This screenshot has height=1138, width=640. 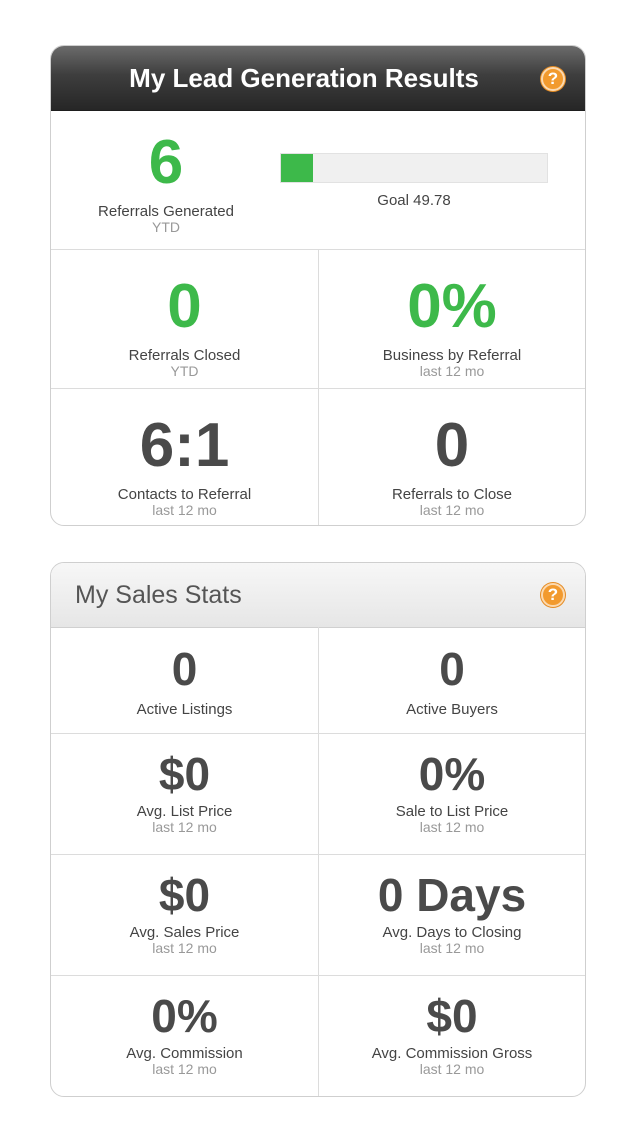 I want to click on avg-commission-period: last 12 mo, so click(x=184, y=1069).